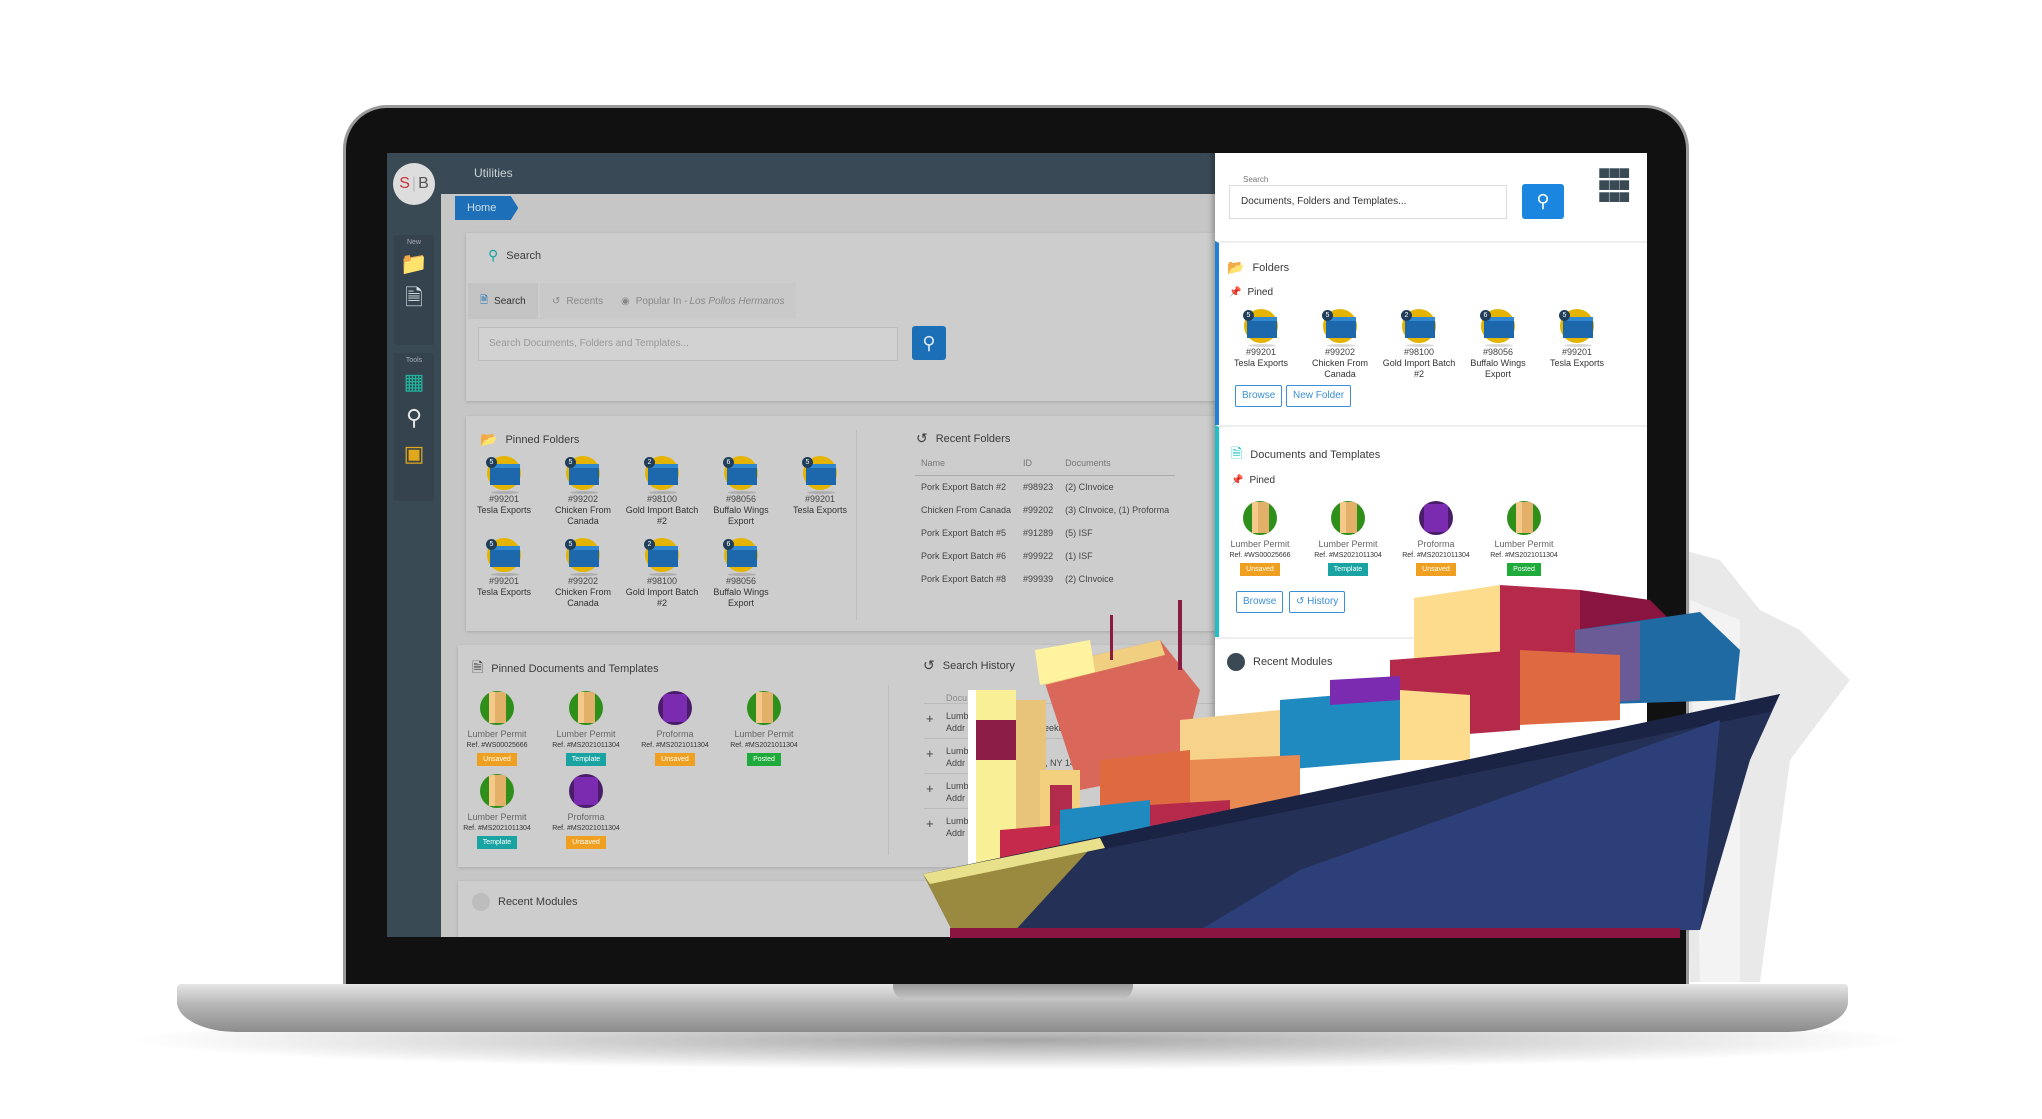 This screenshot has height=1119, width=2042. What do you see at coordinates (1260, 292) in the screenshot?
I see `pinned-label: Pined` at bounding box center [1260, 292].